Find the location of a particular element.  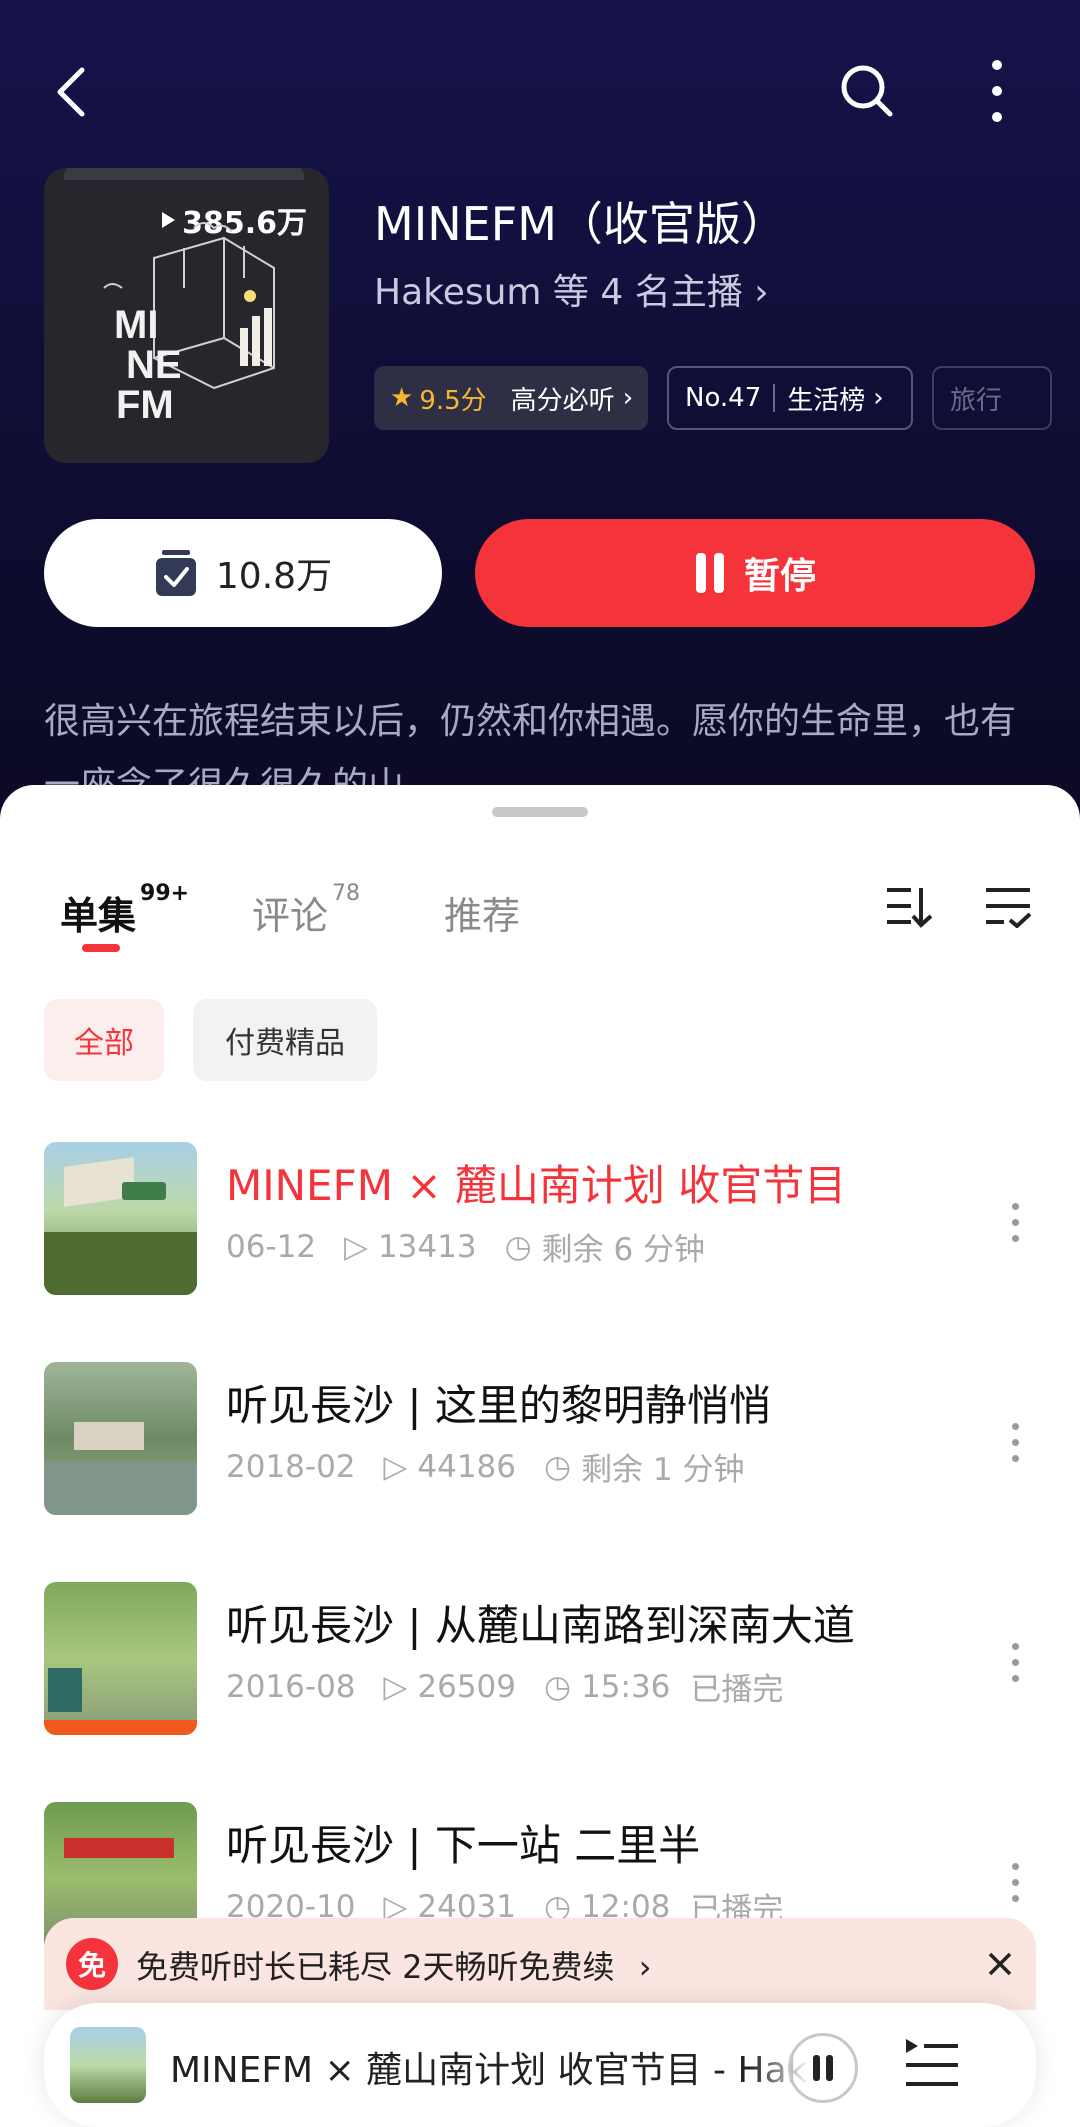

filter-paid: 付费精品 is located at coordinates (285, 1040).